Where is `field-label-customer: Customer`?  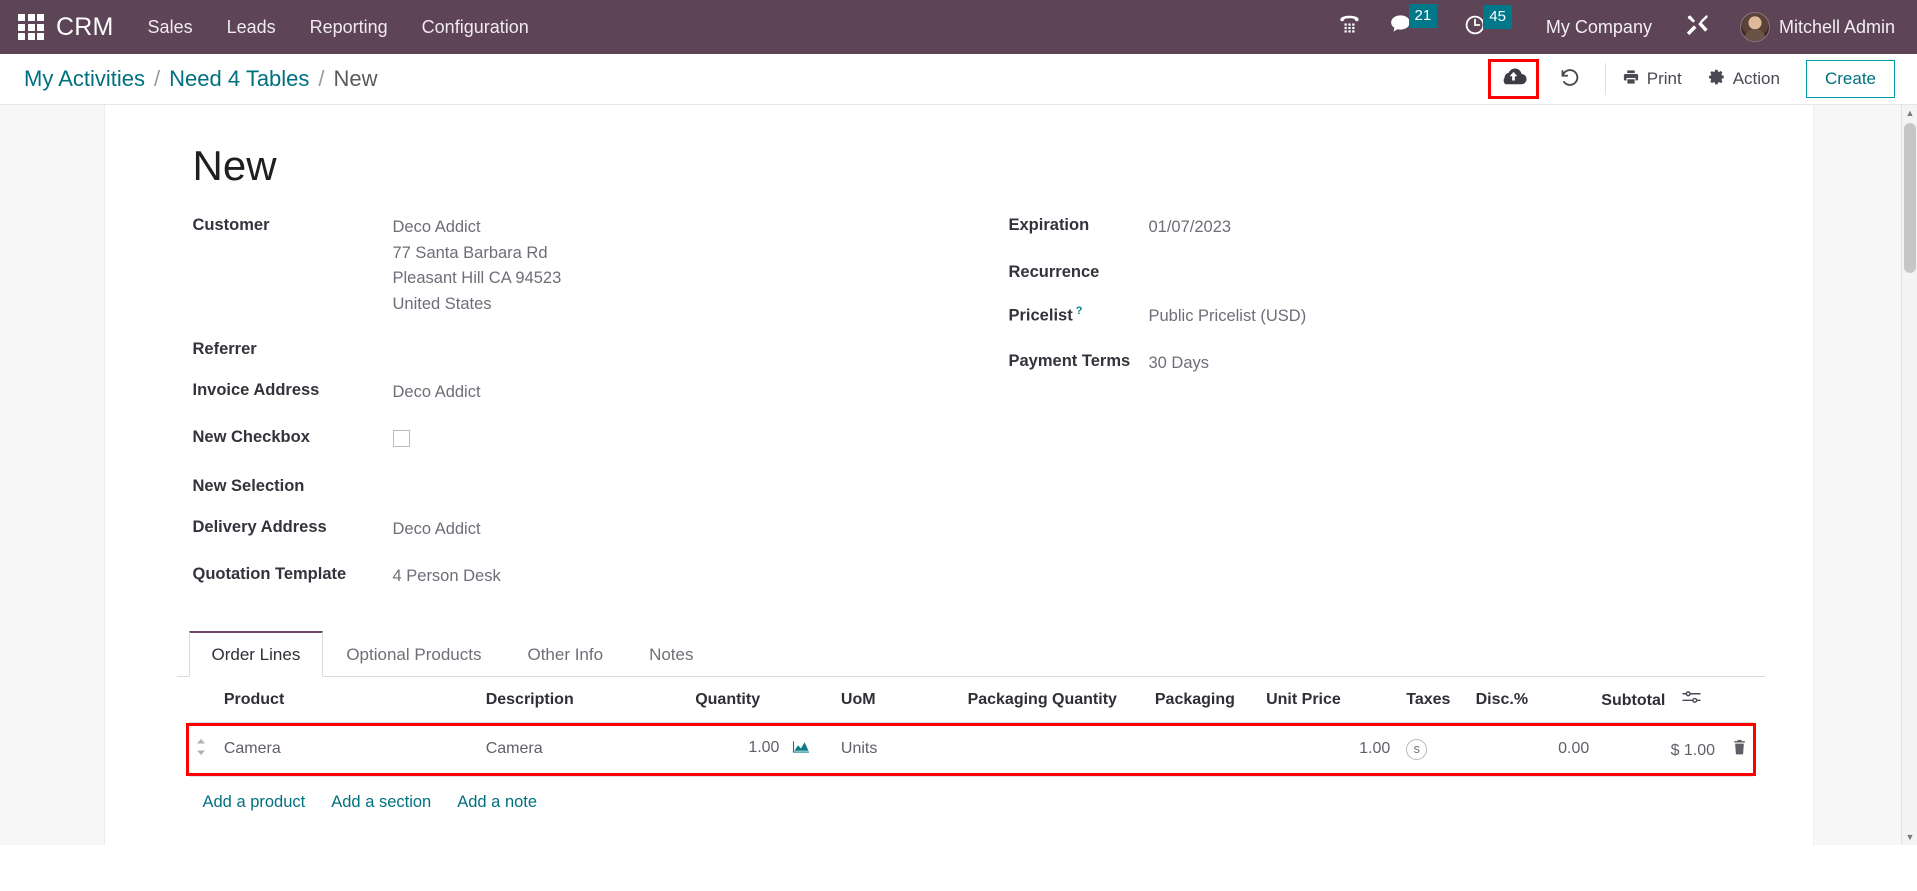
field-label-customer: Customer is located at coordinates (231, 225).